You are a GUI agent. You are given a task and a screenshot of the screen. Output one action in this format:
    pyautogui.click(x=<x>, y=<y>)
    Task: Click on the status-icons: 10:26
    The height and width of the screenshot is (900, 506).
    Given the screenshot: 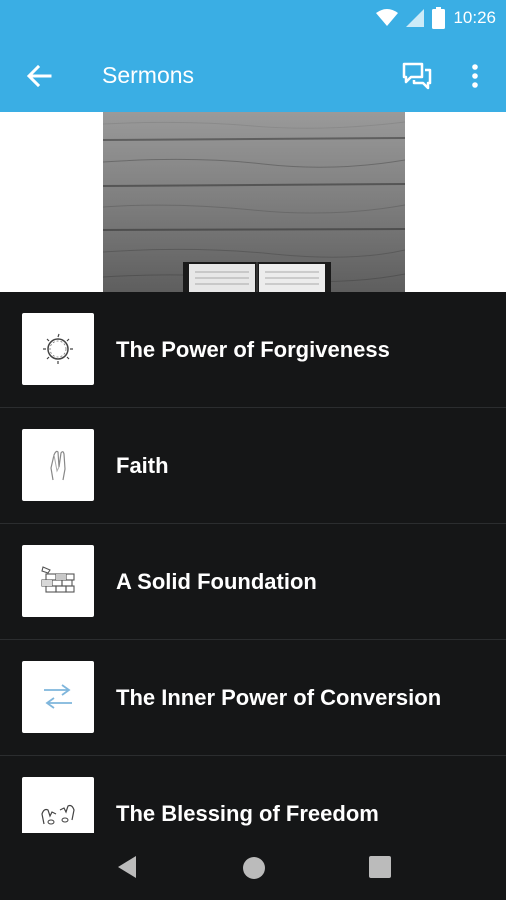 What is the action you would take?
    pyautogui.click(x=436, y=18)
    